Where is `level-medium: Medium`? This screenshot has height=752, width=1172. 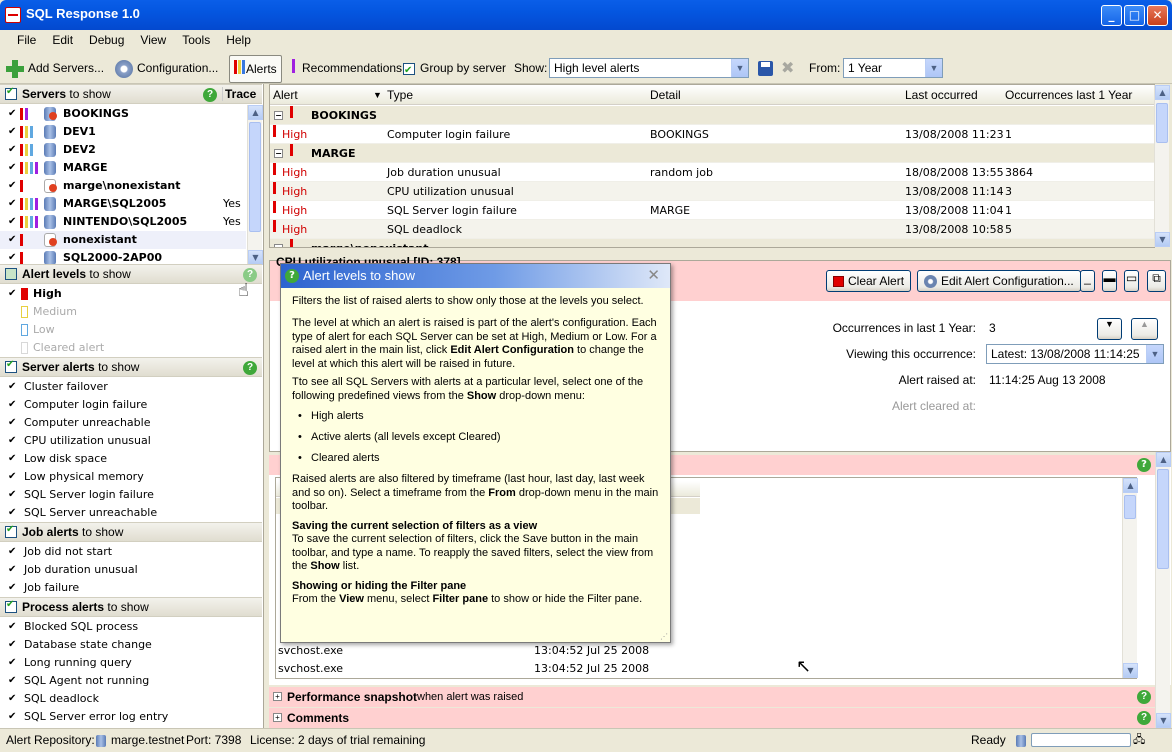
level-medium: Medium is located at coordinates (131, 312).